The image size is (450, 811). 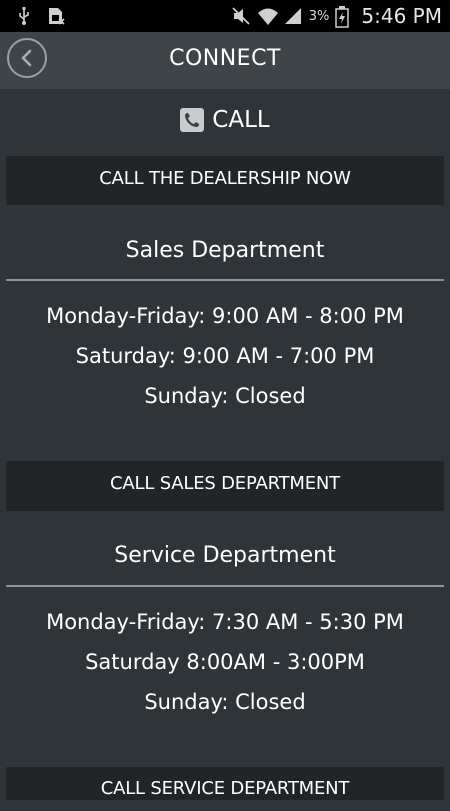 I want to click on title-bar: CONNECT, so click(x=225, y=60).